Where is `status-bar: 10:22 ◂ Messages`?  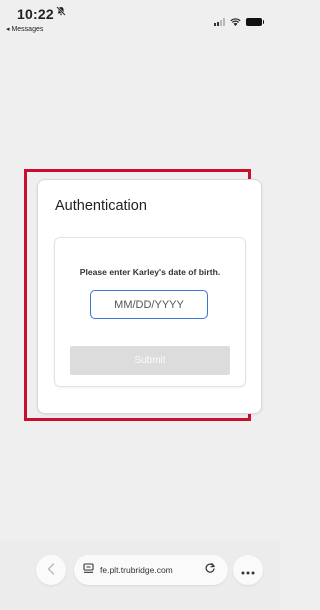 status-bar: 10:22 ◂ Messages is located at coordinates (140, 20).